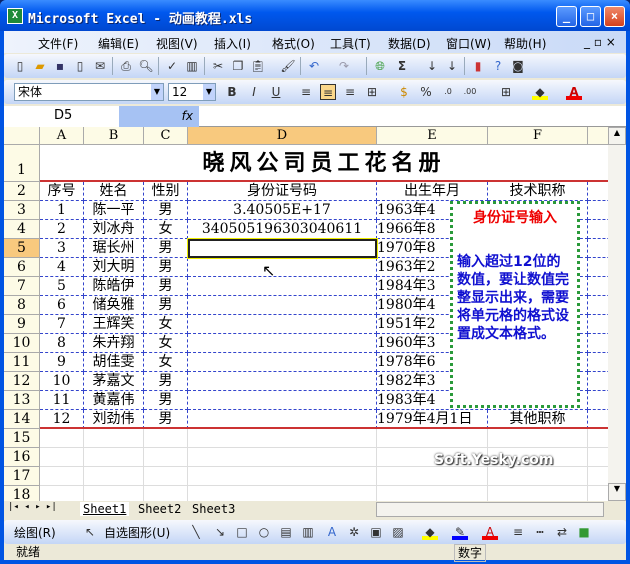 This screenshot has height=564, width=630. I want to click on row-header-10: 10, so click(22, 343).